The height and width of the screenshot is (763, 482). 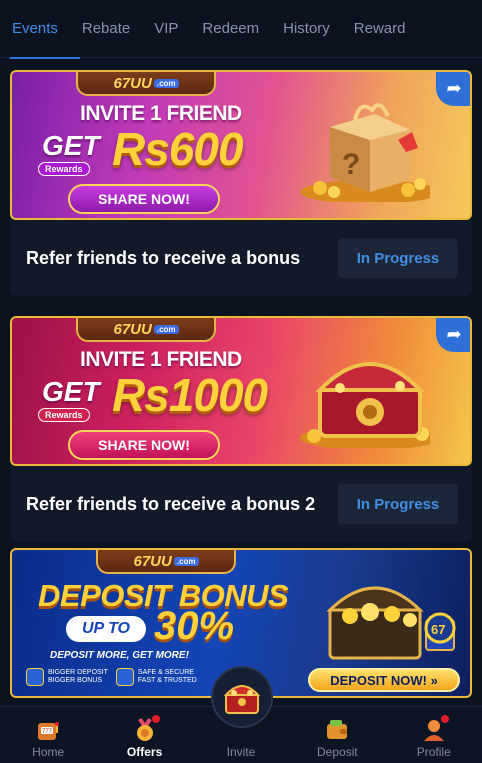 What do you see at coordinates (167, 680) in the screenshot?
I see `feature-line2: FAST & TRUSTED` at bounding box center [167, 680].